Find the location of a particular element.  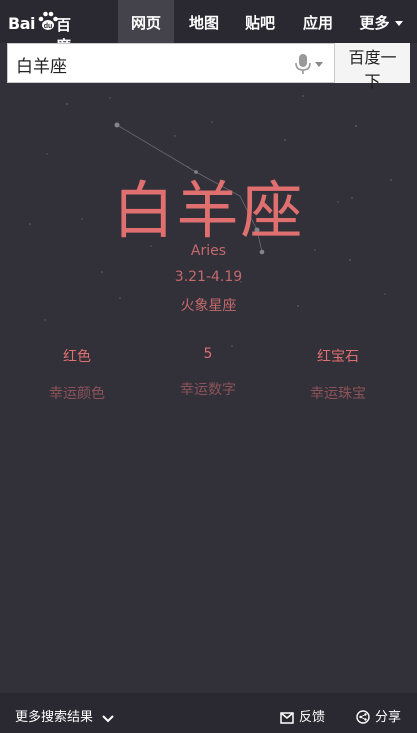

lucky-number: 5 幸运数字 is located at coordinates (208, 372).